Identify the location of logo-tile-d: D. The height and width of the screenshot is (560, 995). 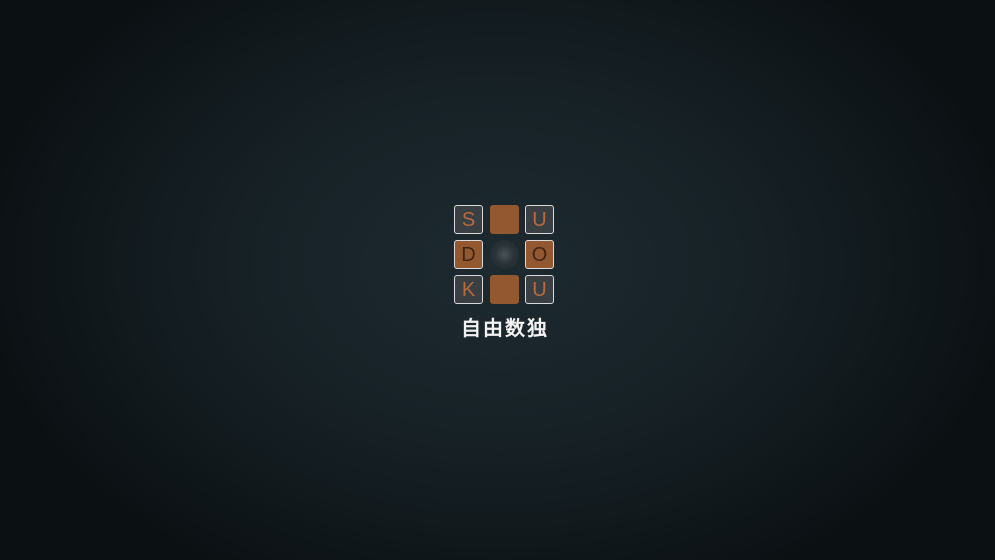
(468, 254).